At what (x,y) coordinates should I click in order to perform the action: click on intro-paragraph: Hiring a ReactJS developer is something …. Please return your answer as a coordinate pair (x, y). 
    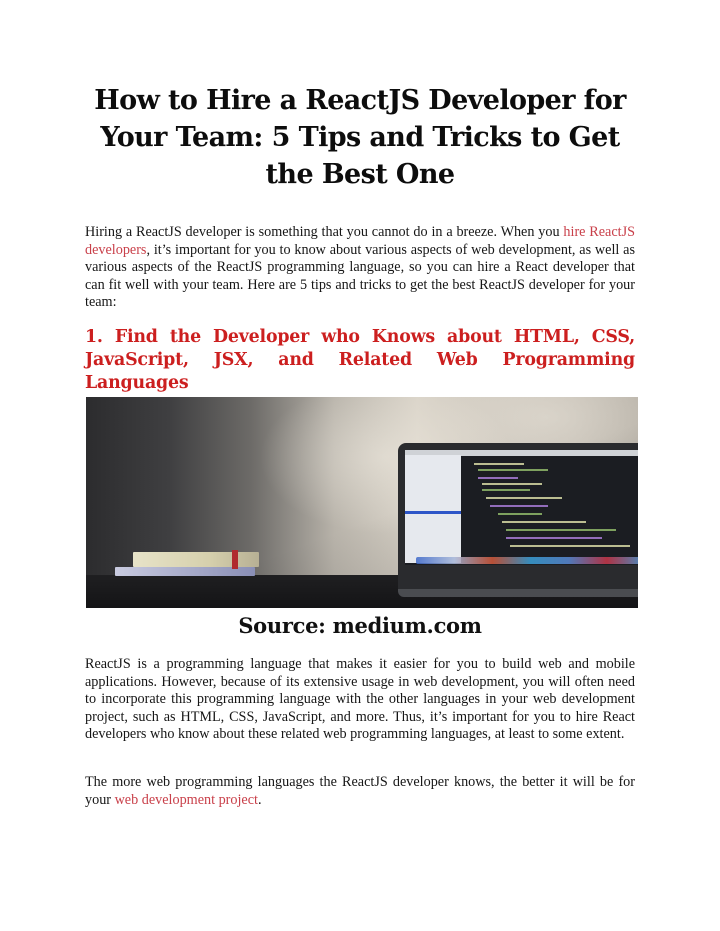
    Looking at the image, I should click on (360, 268).